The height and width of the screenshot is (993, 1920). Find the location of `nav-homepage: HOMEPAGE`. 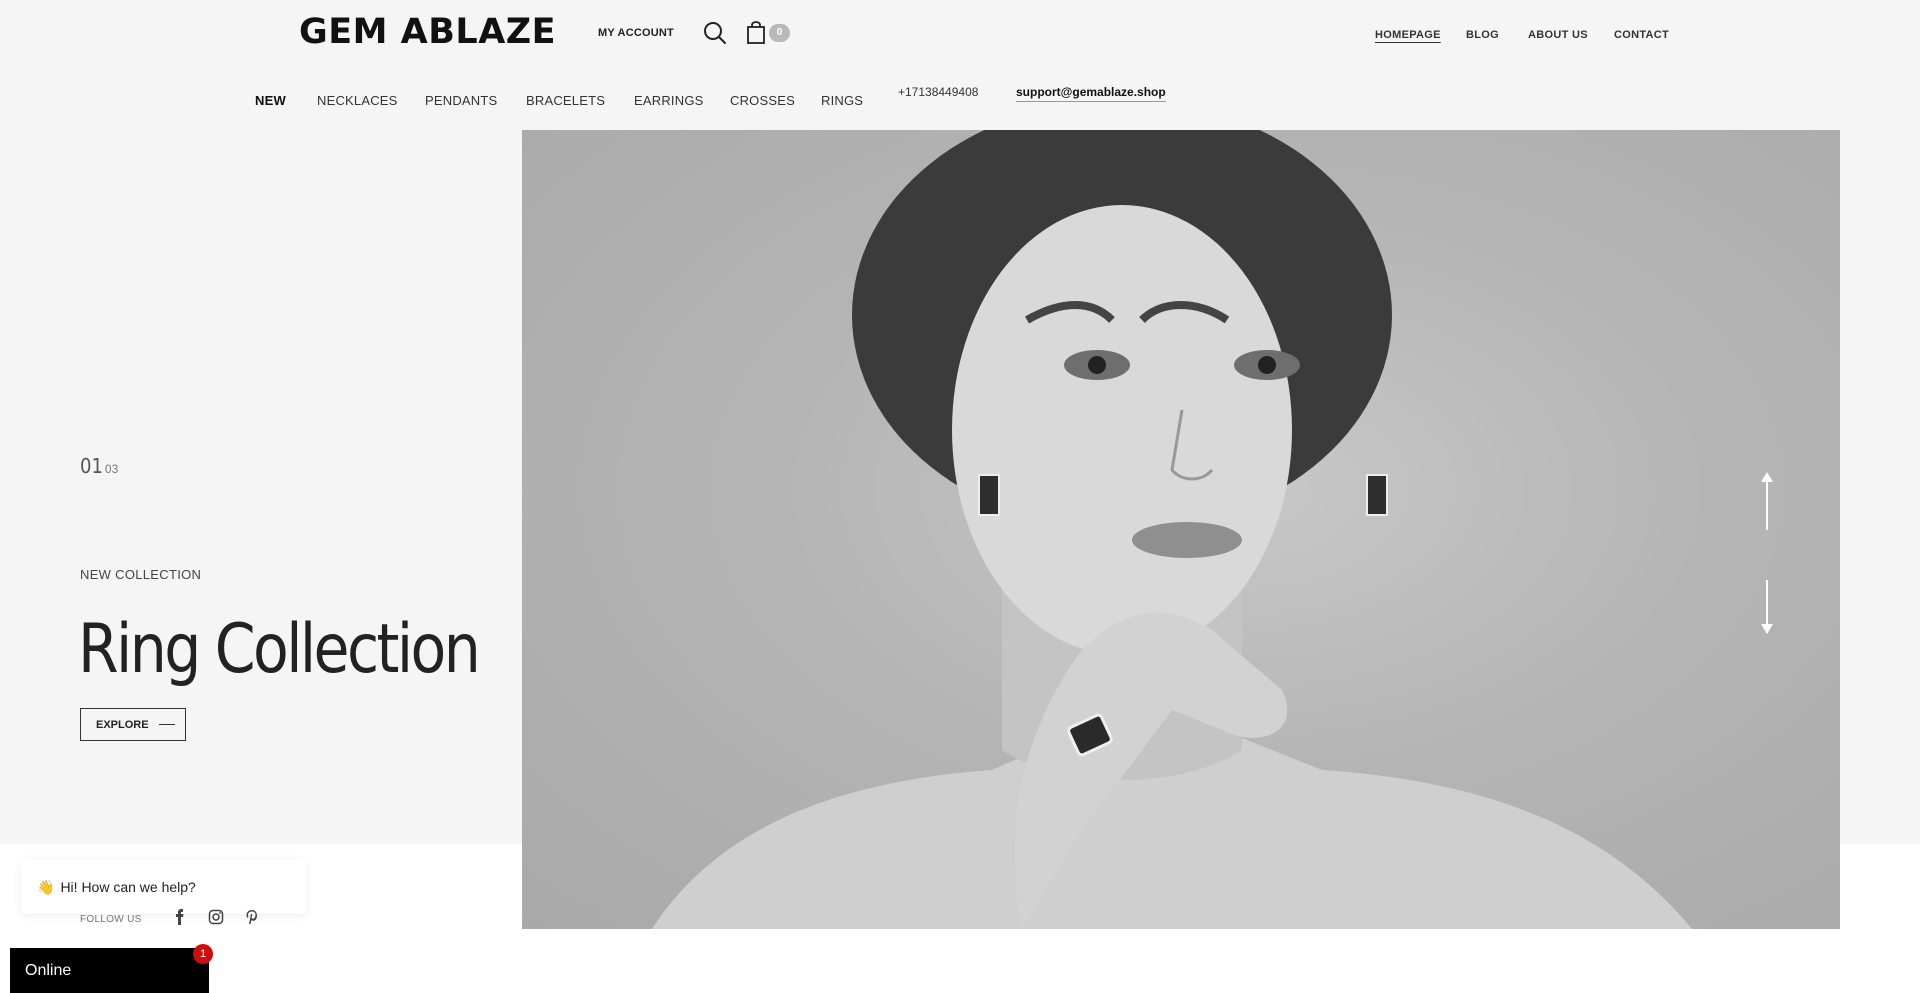

nav-homepage: HOMEPAGE is located at coordinates (1408, 35).